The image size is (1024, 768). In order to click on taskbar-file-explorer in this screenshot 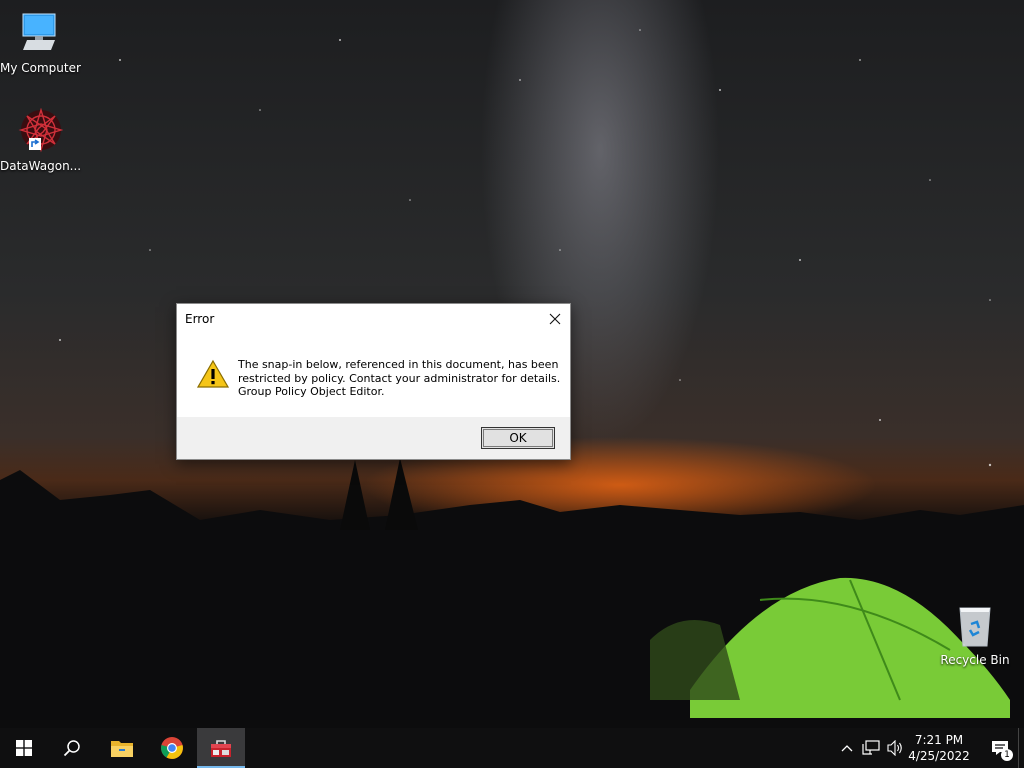, I will do `click(122, 748)`.